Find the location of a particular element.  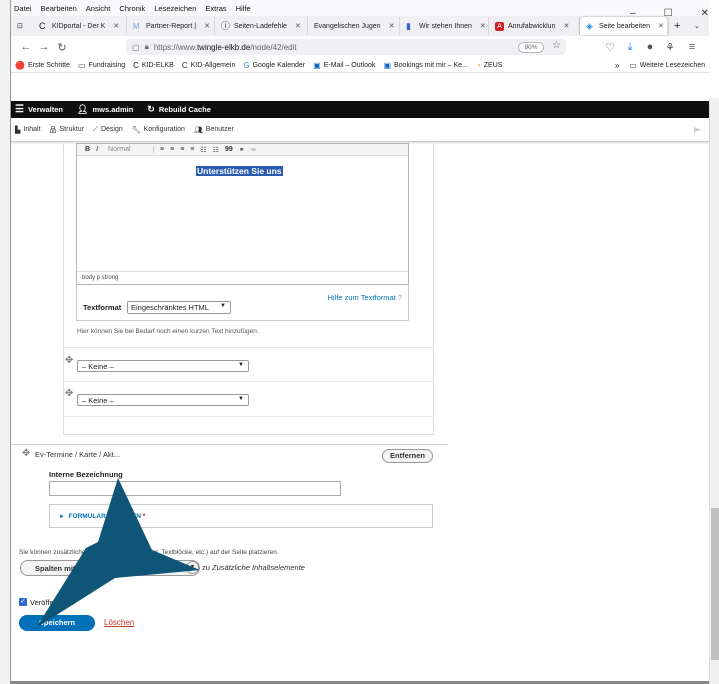

text-format-select: Eingeschränktes HTML ▼ is located at coordinates (179, 307).